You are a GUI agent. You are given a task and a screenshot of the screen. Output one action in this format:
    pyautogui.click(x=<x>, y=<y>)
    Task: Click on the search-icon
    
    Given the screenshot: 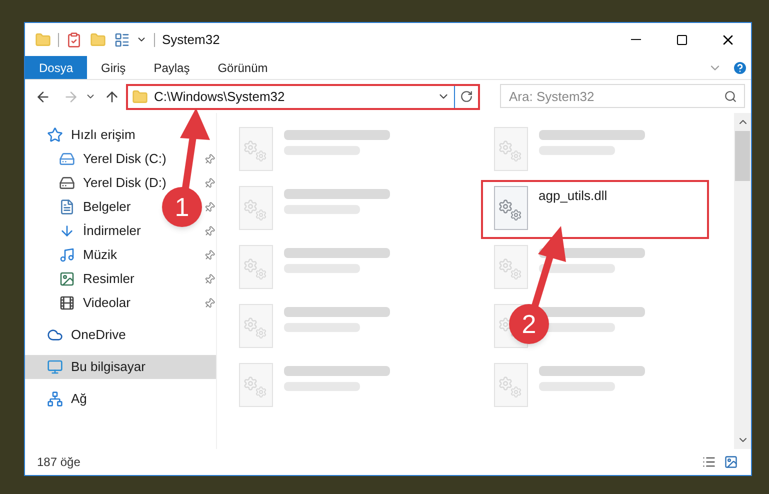 What is the action you would take?
    pyautogui.click(x=730, y=97)
    